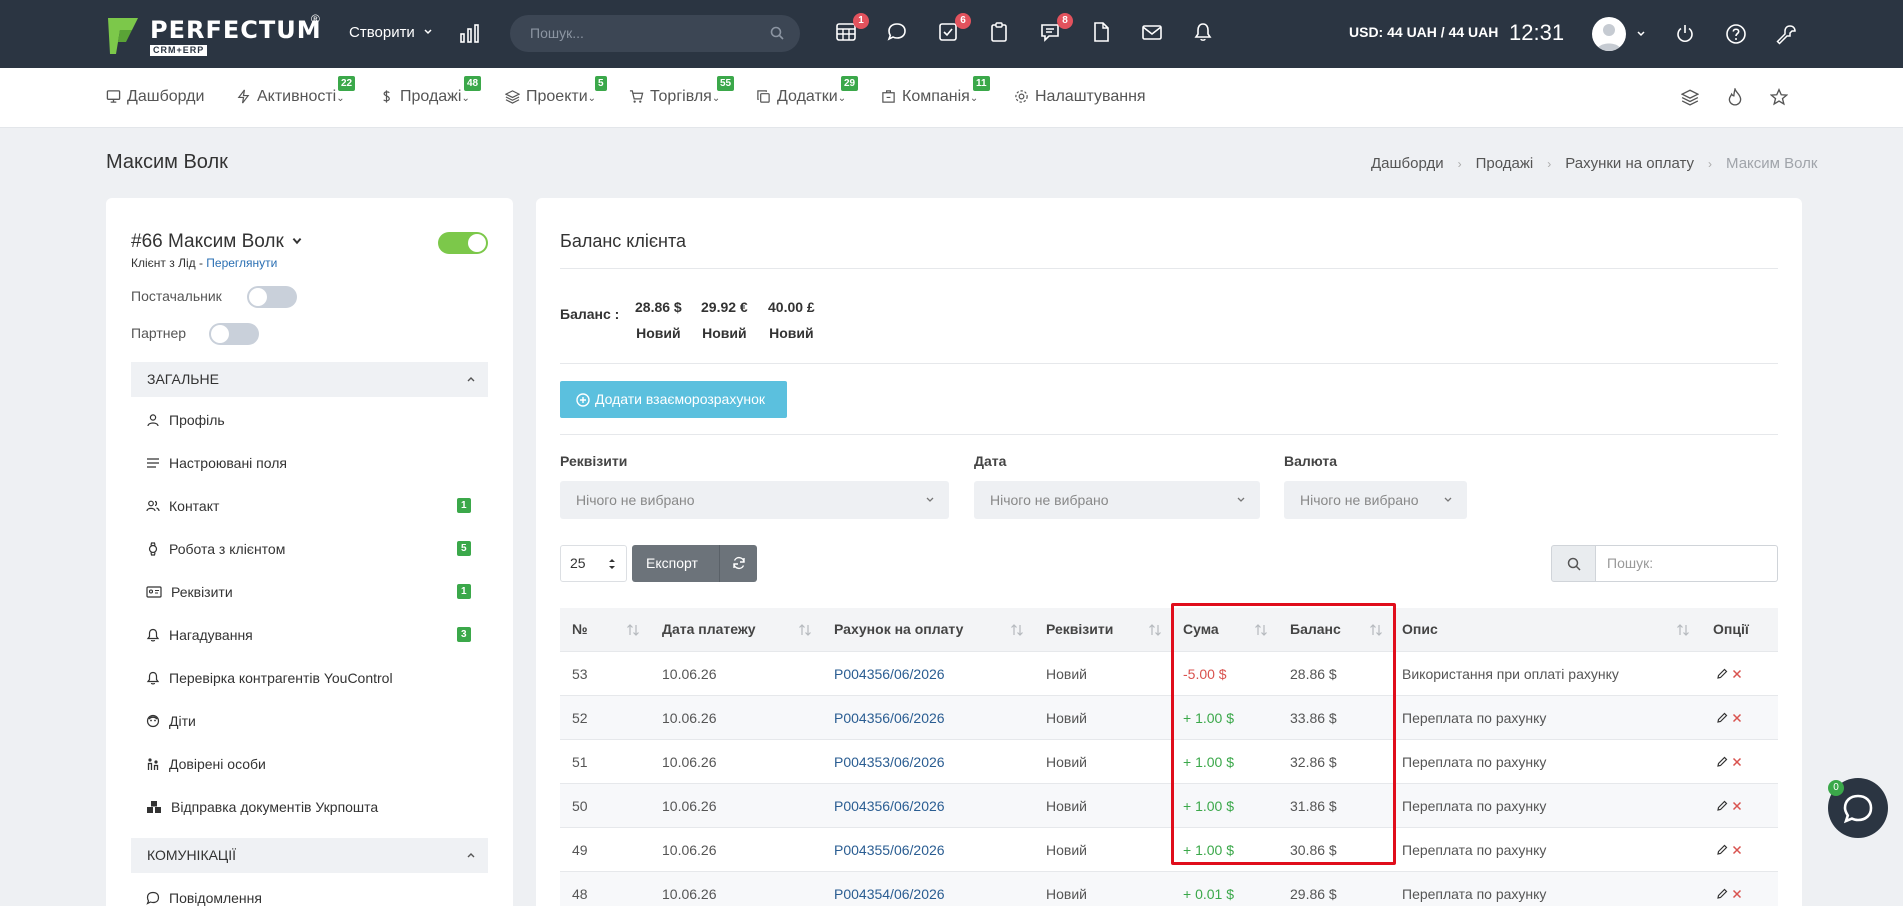  What do you see at coordinates (889, 889) in the screenshot?
I see `cell-invoice: P004354/06/2026` at bounding box center [889, 889].